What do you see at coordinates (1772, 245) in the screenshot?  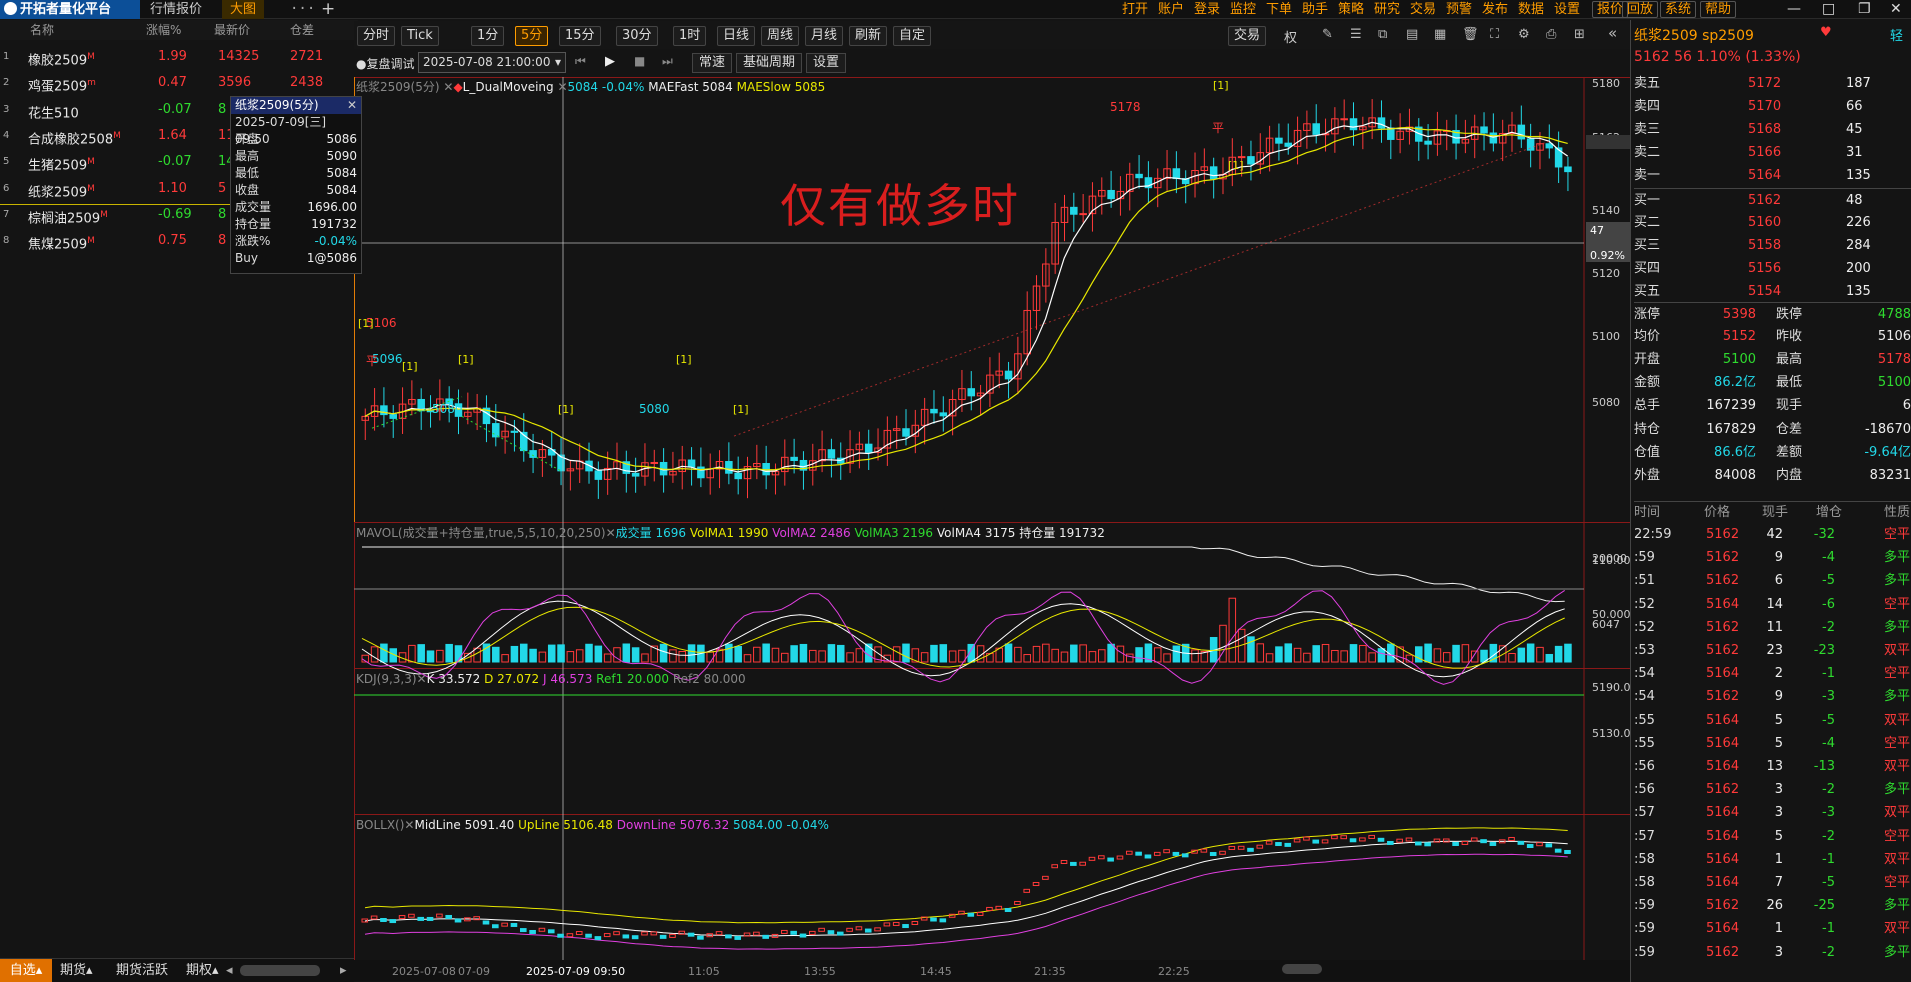 I see `orderbook-row: 买三 5158 284` at bounding box center [1772, 245].